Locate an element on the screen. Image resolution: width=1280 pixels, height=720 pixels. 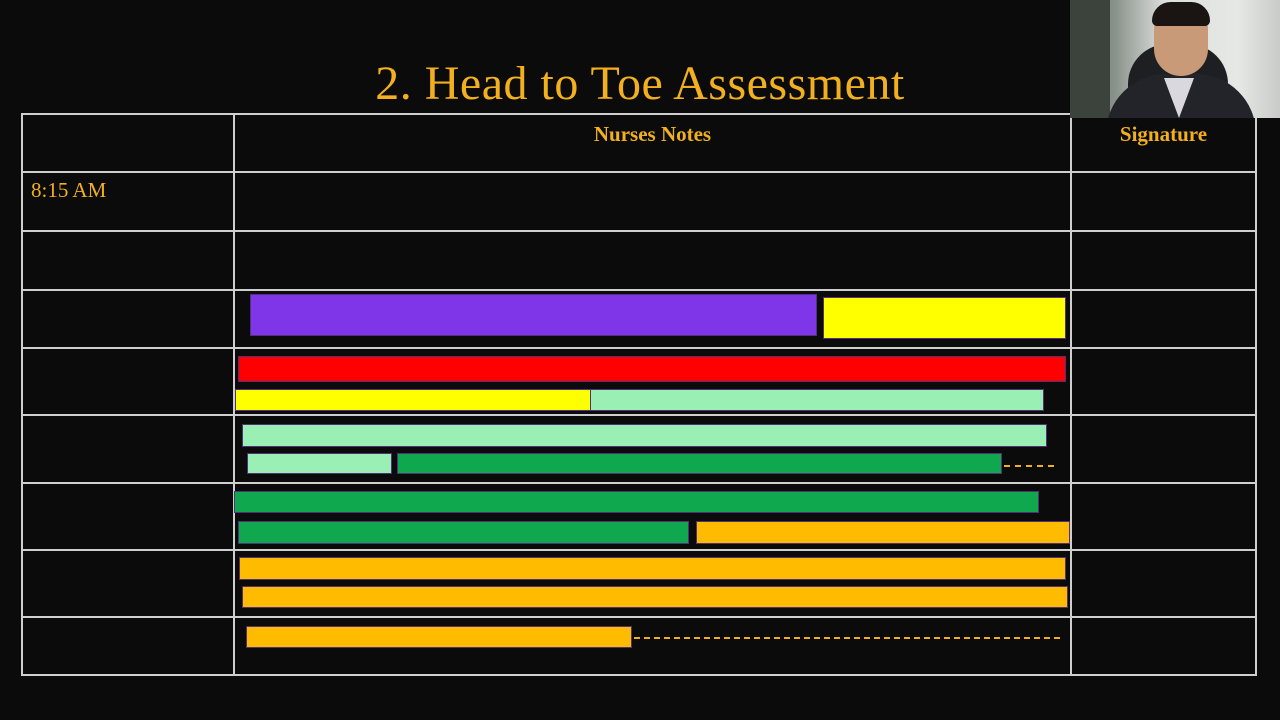
nurses-notes-header: Nurses Notes is located at coordinates (652, 134).